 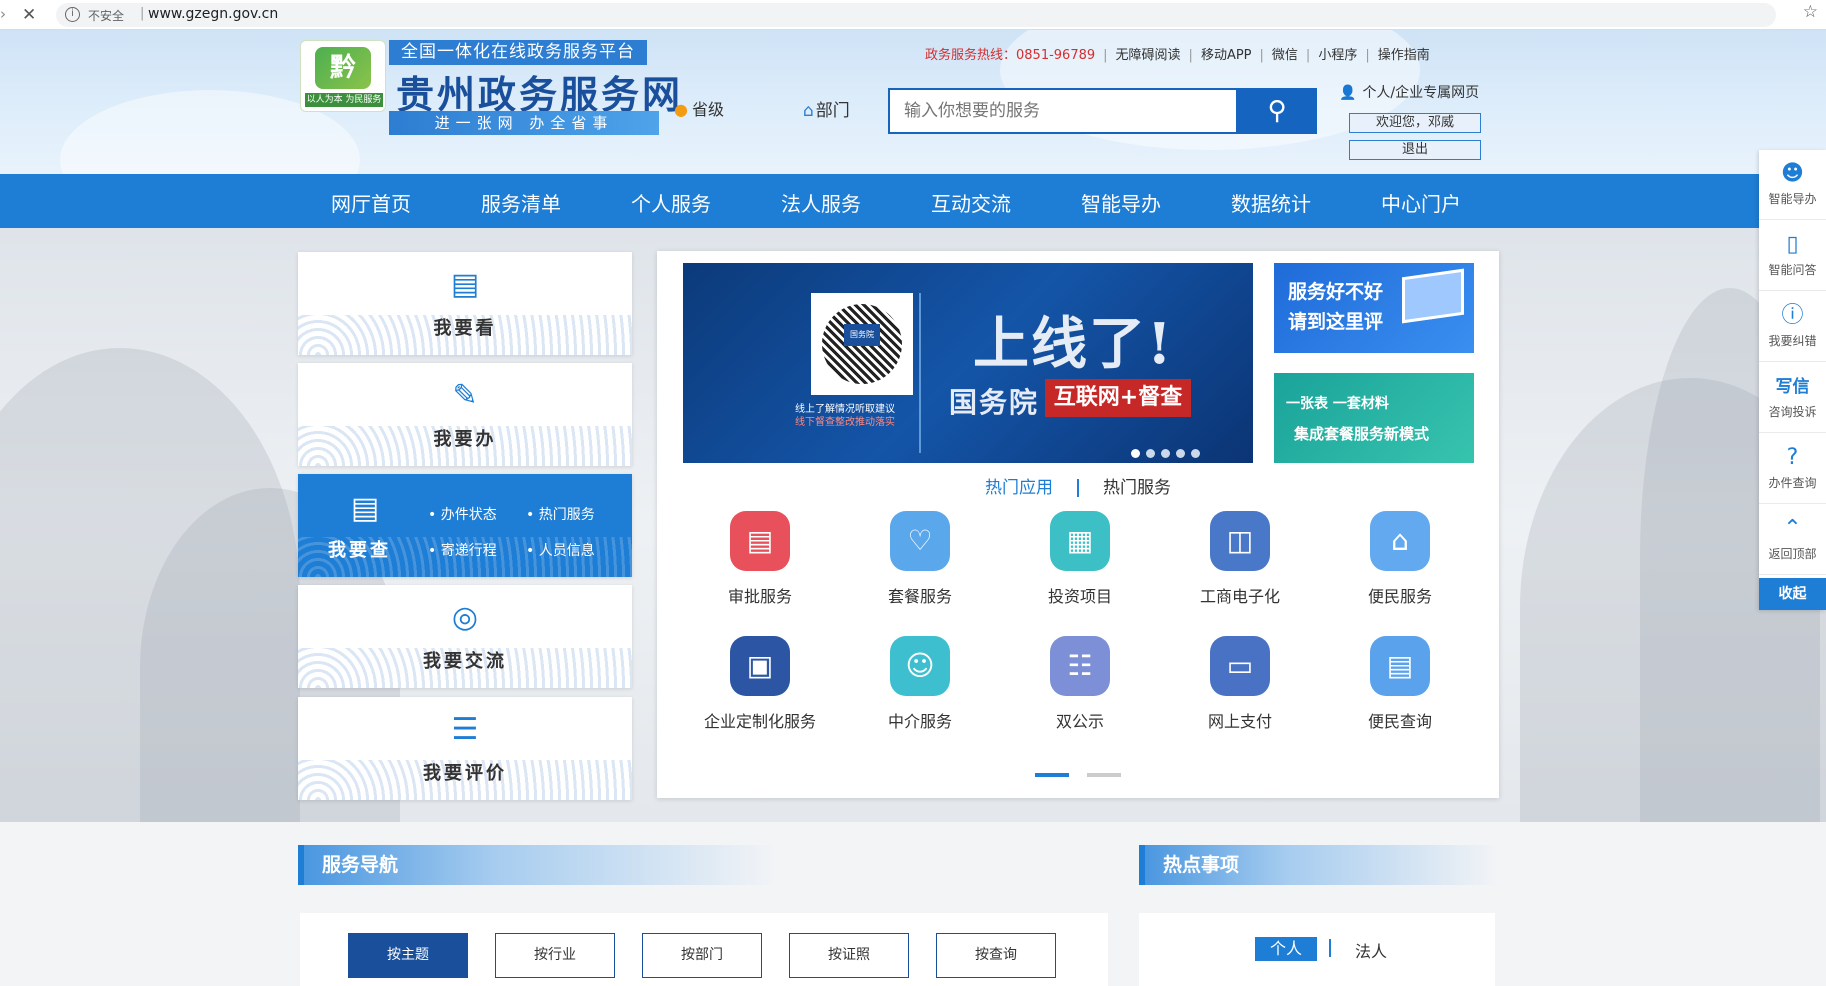 I want to click on app-convenience: ⌂ 便民服务, so click(x=1400, y=559).